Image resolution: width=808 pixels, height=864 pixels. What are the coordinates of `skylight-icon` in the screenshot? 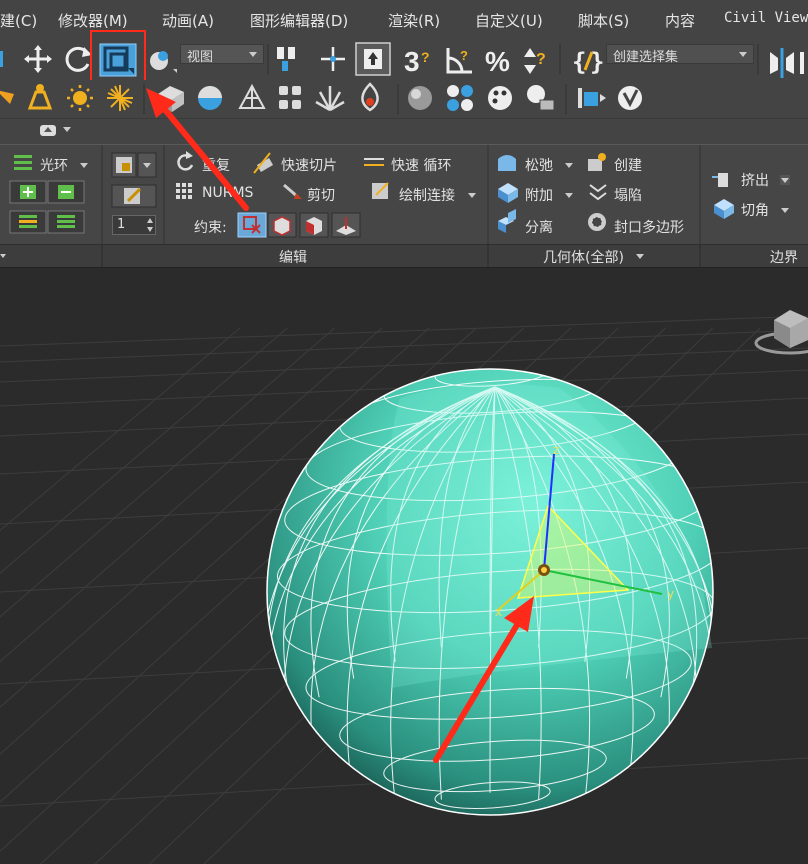 It's located at (120, 98).